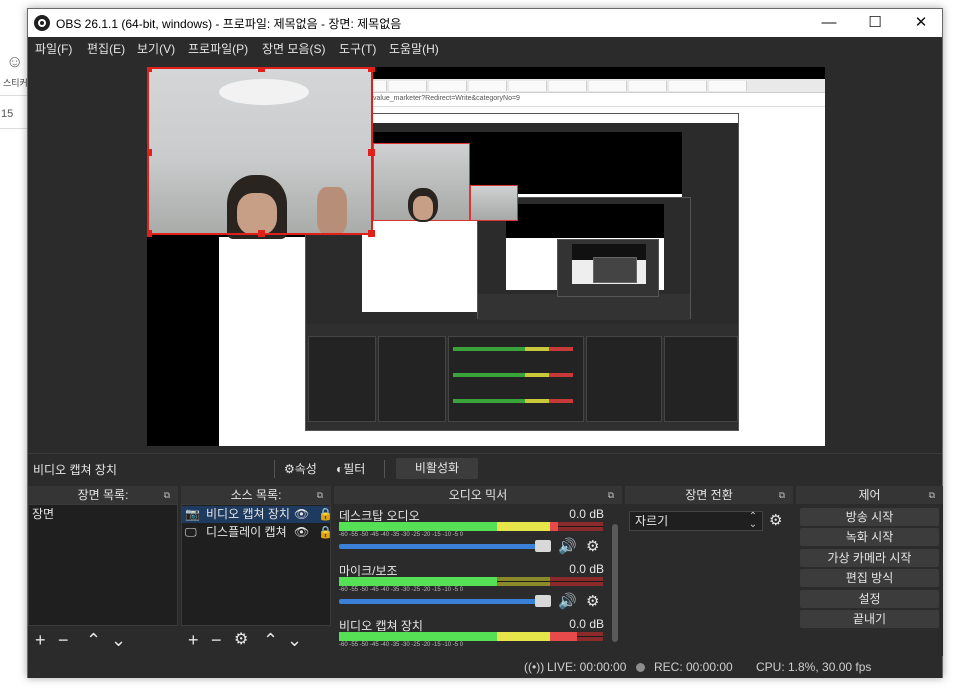 The height and width of the screenshot is (689, 966). I want to click on rec-time: REC: 00:00:00, so click(693, 667).